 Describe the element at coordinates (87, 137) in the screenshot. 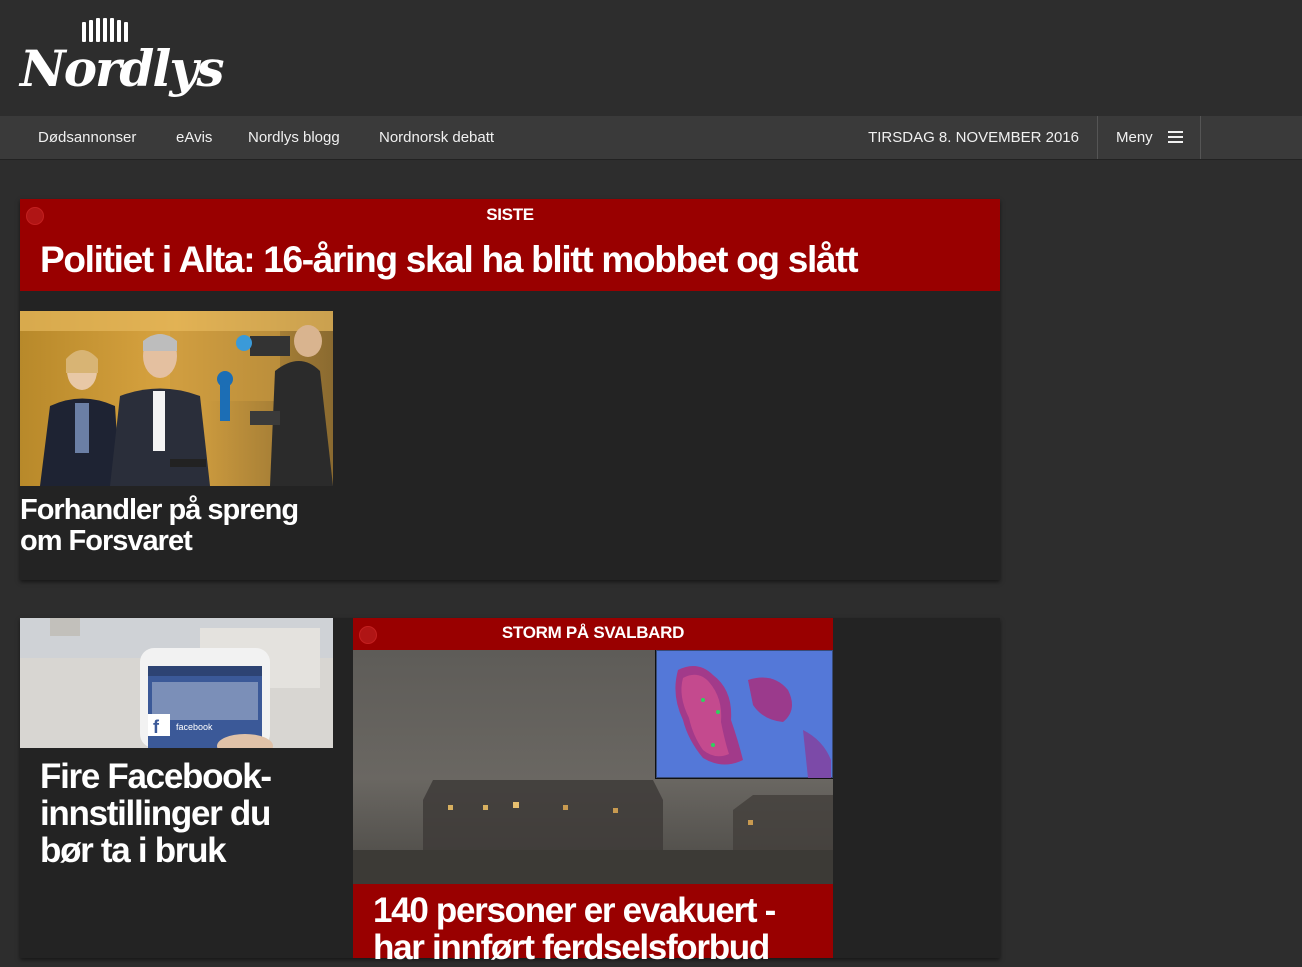

I see `nav-item-dodsannonser: Dødsannonser` at that location.